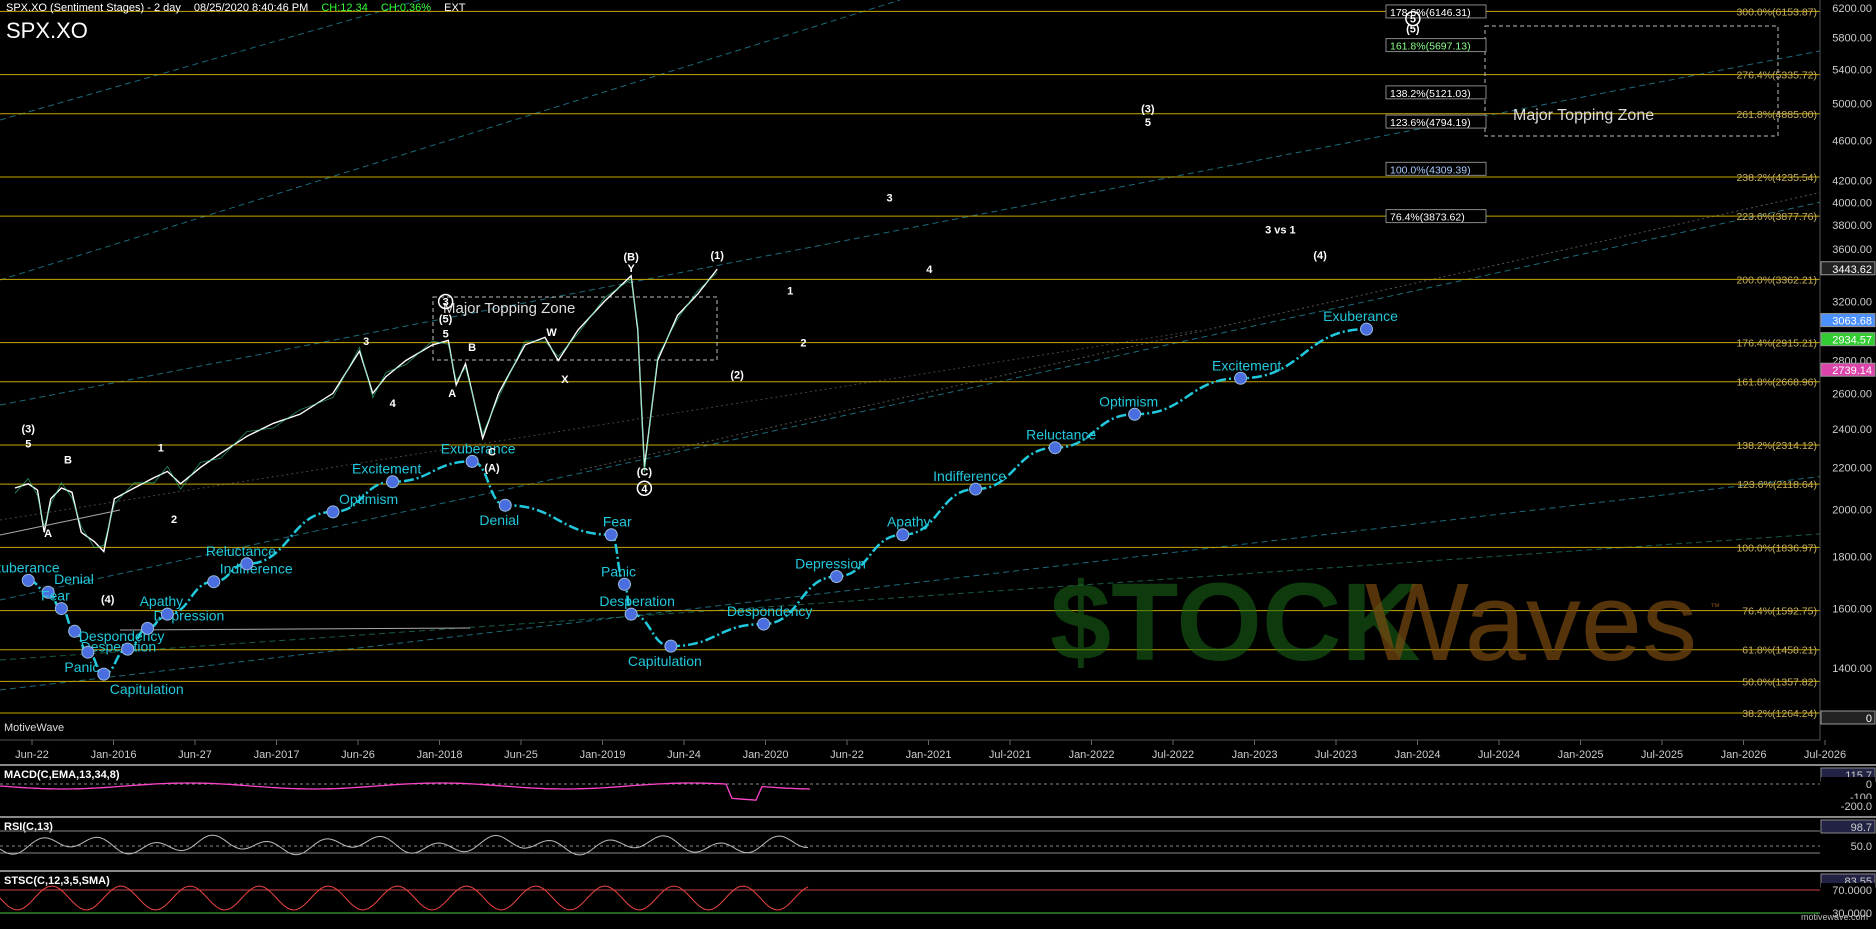 The height and width of the screenshot is (929, 1876). What do you see at coordinates (1852, 182) in the screenshot?
I see `price-axis-tick: 4200.00` at bounding box center [1852, 182].